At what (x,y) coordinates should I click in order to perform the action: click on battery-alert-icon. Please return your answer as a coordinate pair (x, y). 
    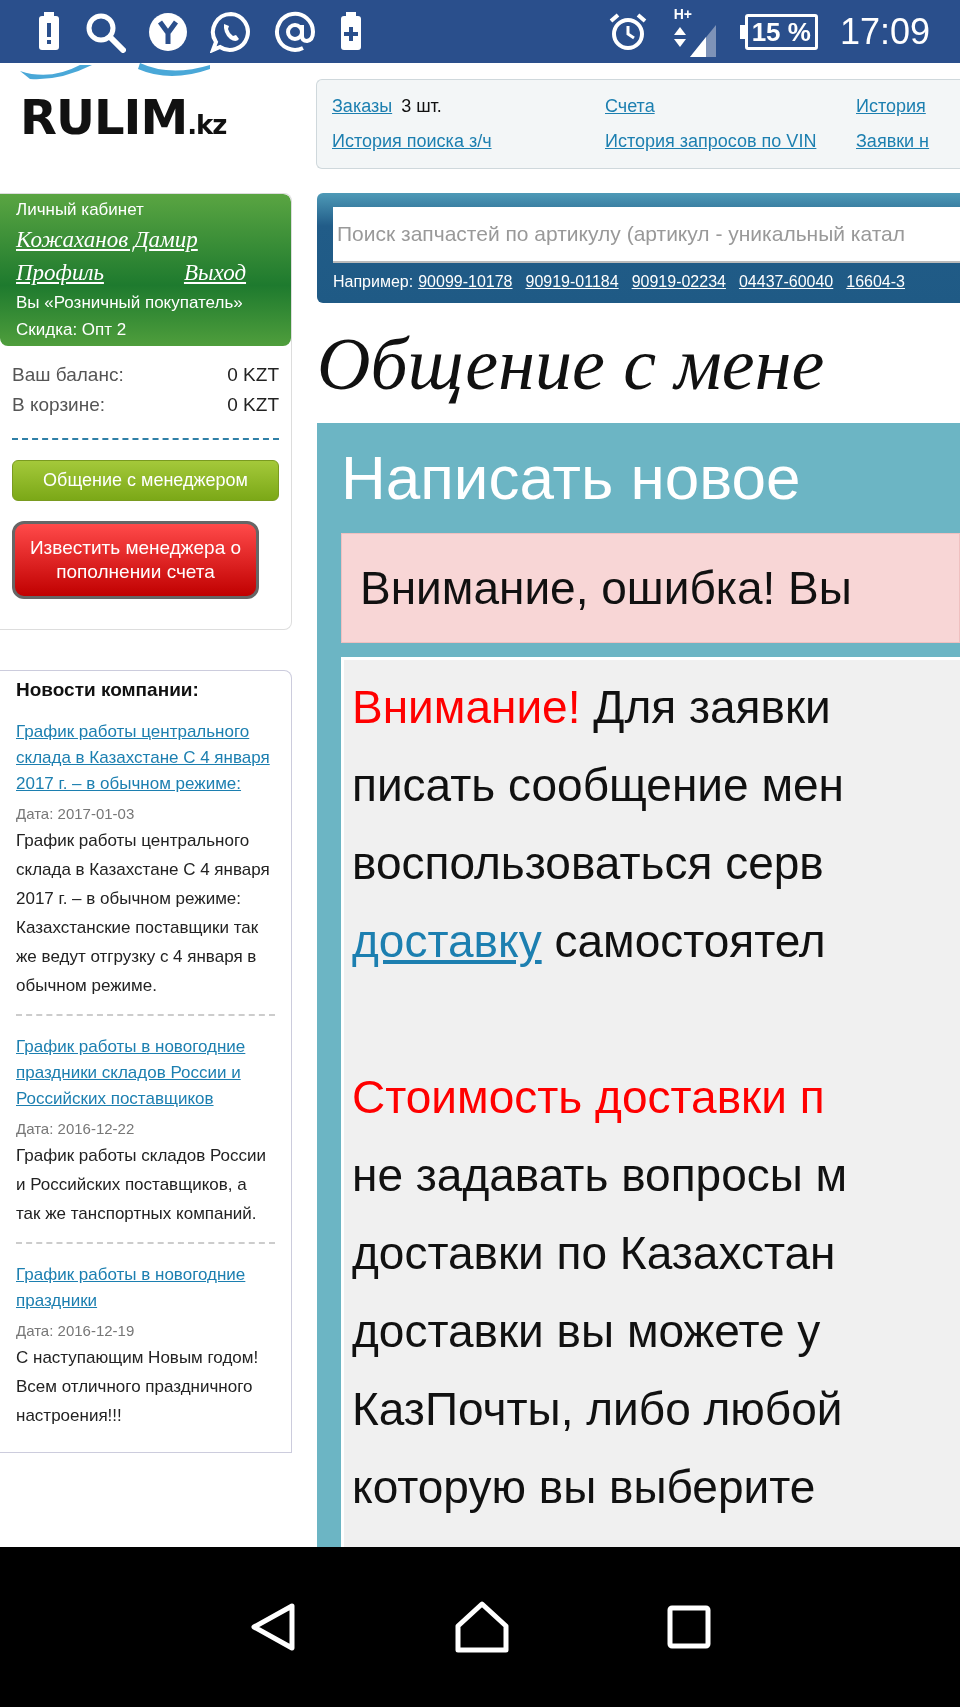
    Looking at the image, I should click on (49, 31).